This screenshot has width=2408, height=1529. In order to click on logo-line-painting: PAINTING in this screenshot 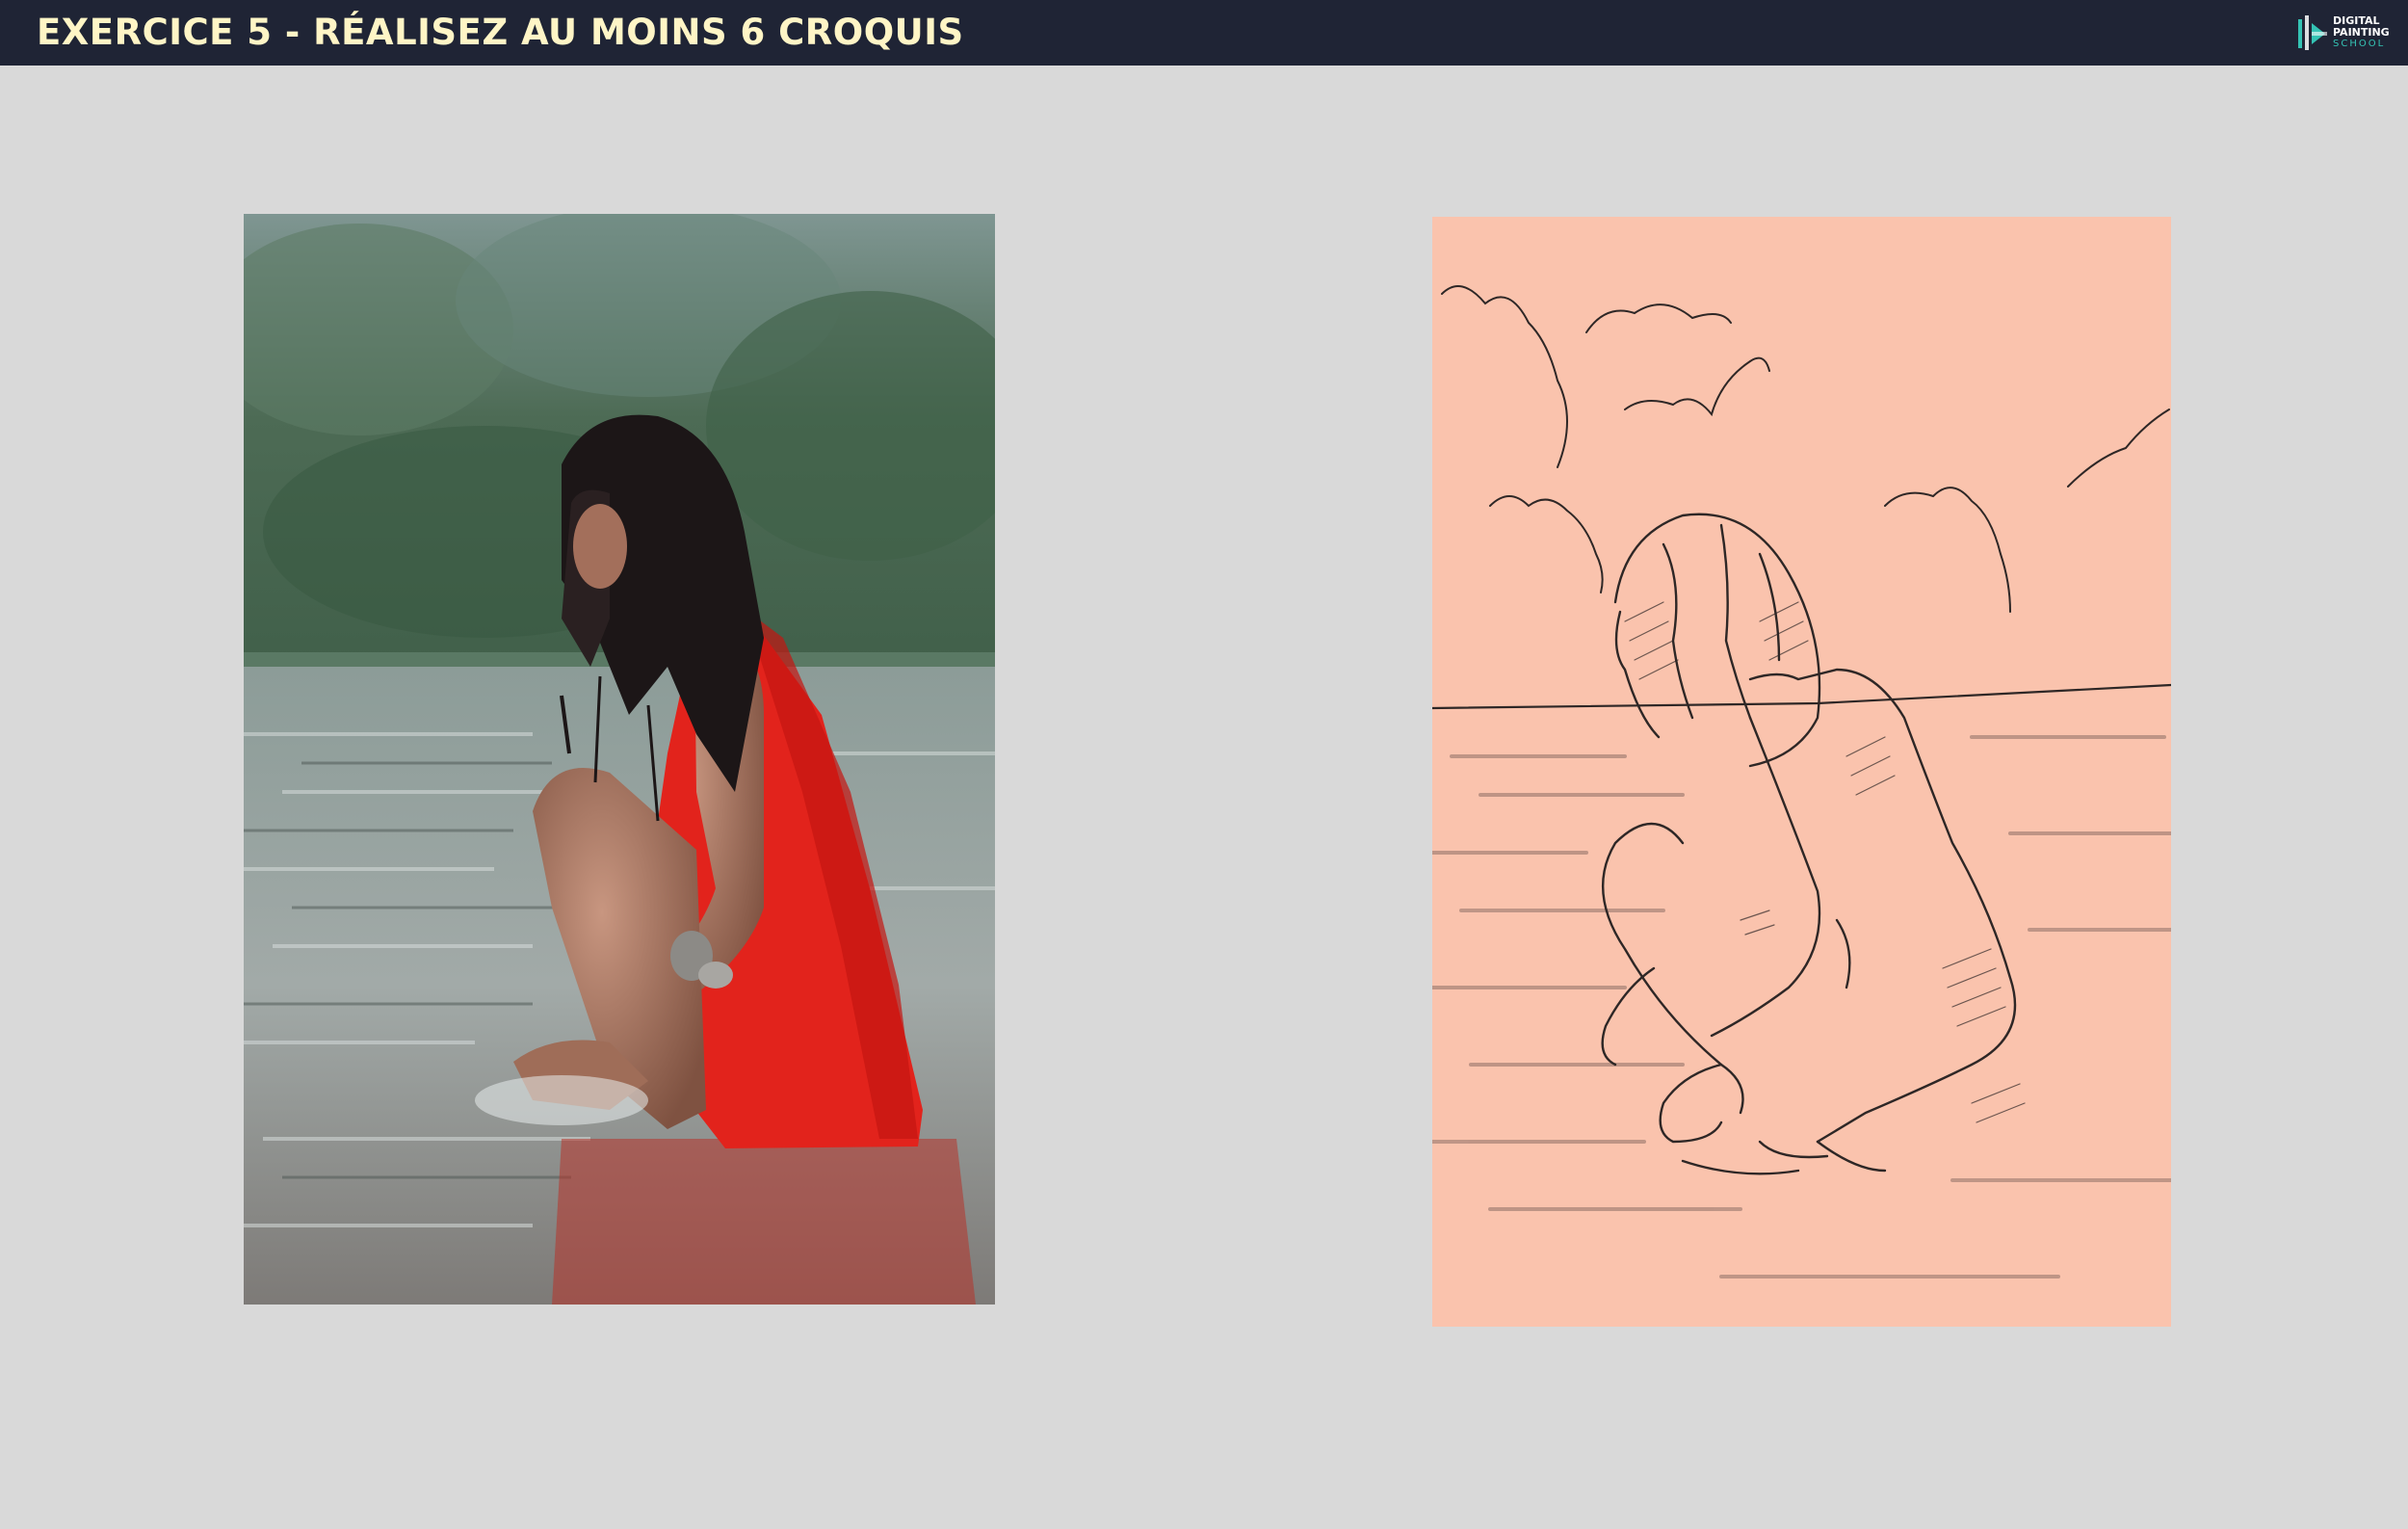, I will do `click(2361, 33)`.